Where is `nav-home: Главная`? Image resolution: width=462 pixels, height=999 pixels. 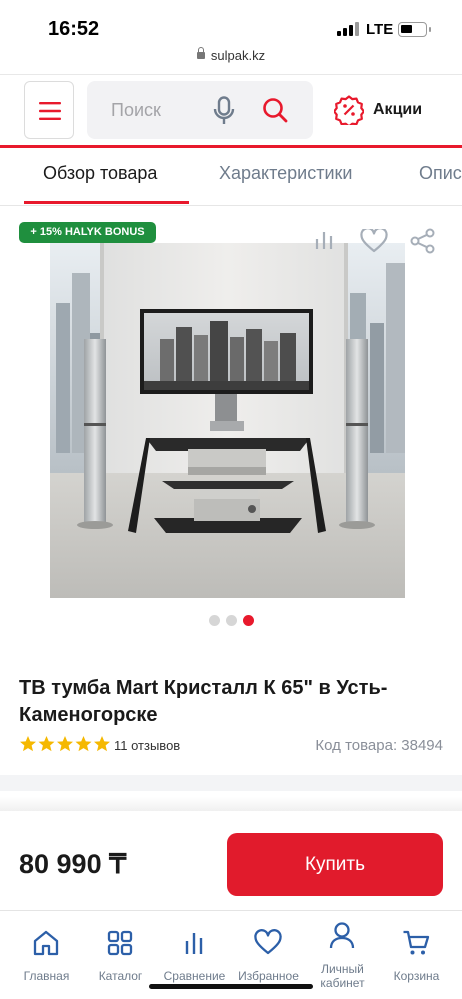
nav-home: Главная is located at coordinates (46, 955).